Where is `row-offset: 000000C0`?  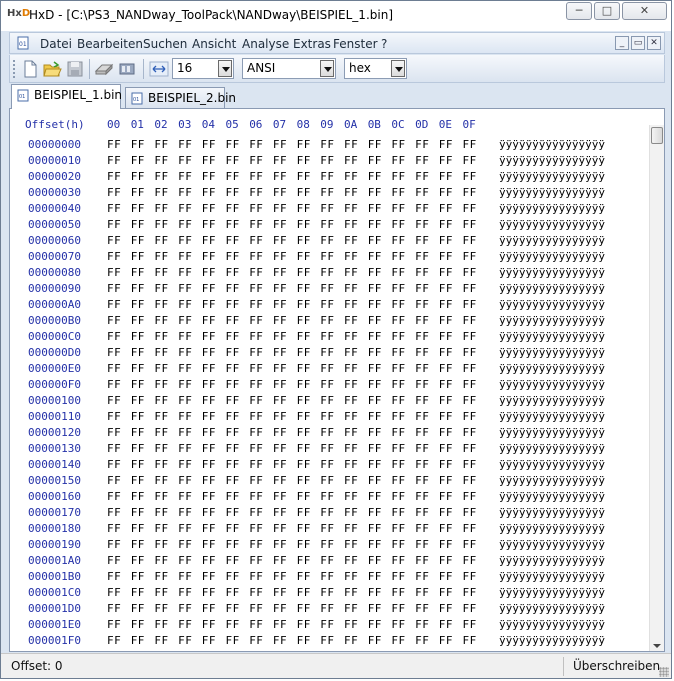 row-offset: 000000C0 is located at coordinates (54, 336).